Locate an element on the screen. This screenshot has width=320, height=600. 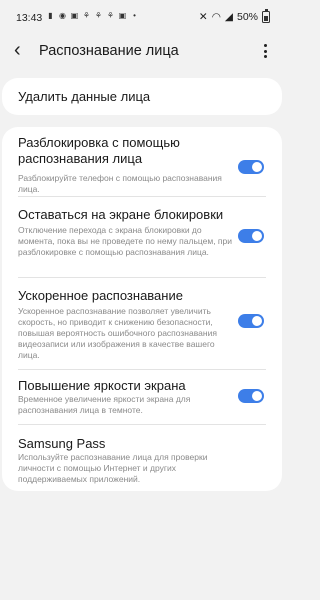
stay-on-lock-screen-toggle is located at coordinates (251, 236).